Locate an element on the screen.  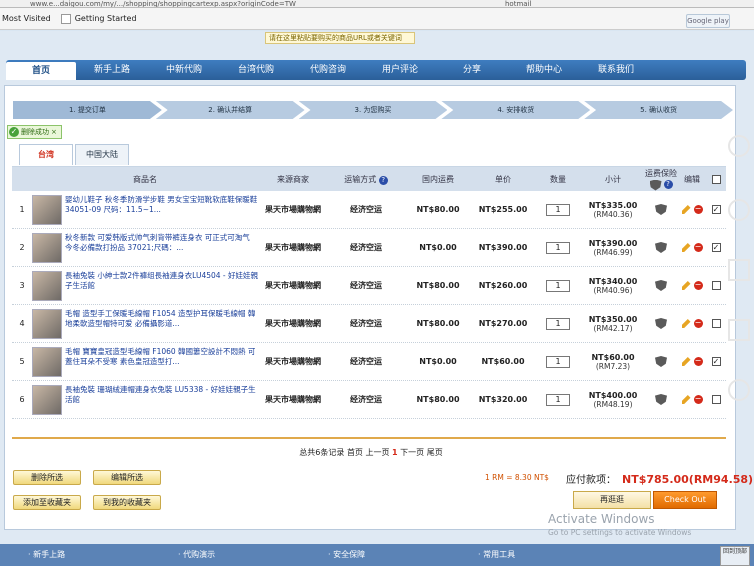
add-favorites-button: 添加至收藏夹 is located at coordinates (47, 502).